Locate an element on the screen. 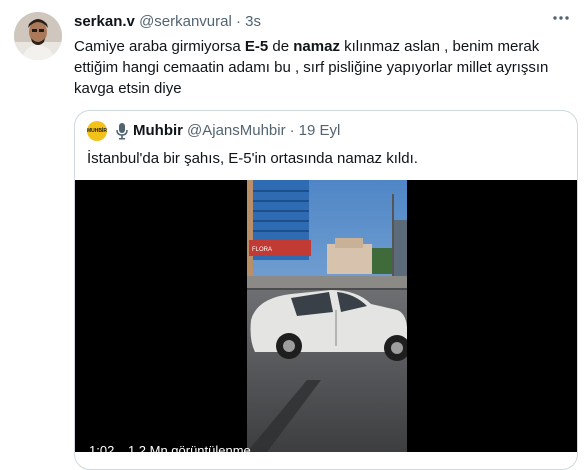 The height and width of the screenshot is (470, 585). more-icon is located at coordinates (561, 20).